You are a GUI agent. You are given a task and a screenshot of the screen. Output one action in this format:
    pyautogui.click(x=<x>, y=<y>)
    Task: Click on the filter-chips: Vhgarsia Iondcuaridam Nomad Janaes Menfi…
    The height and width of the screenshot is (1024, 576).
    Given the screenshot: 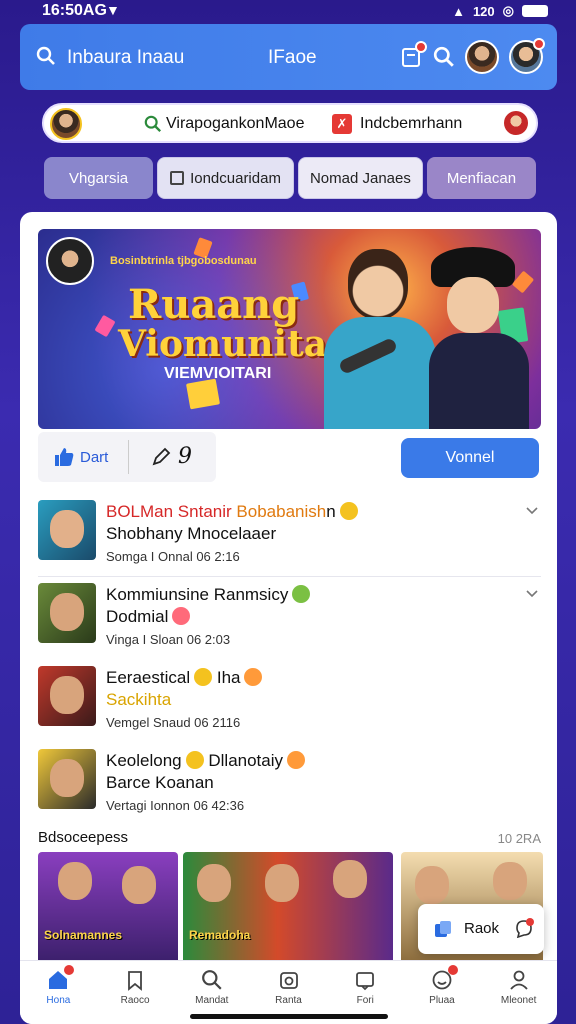 What is the action you would take?
    pyautogui.click(x=290, y=178)
    